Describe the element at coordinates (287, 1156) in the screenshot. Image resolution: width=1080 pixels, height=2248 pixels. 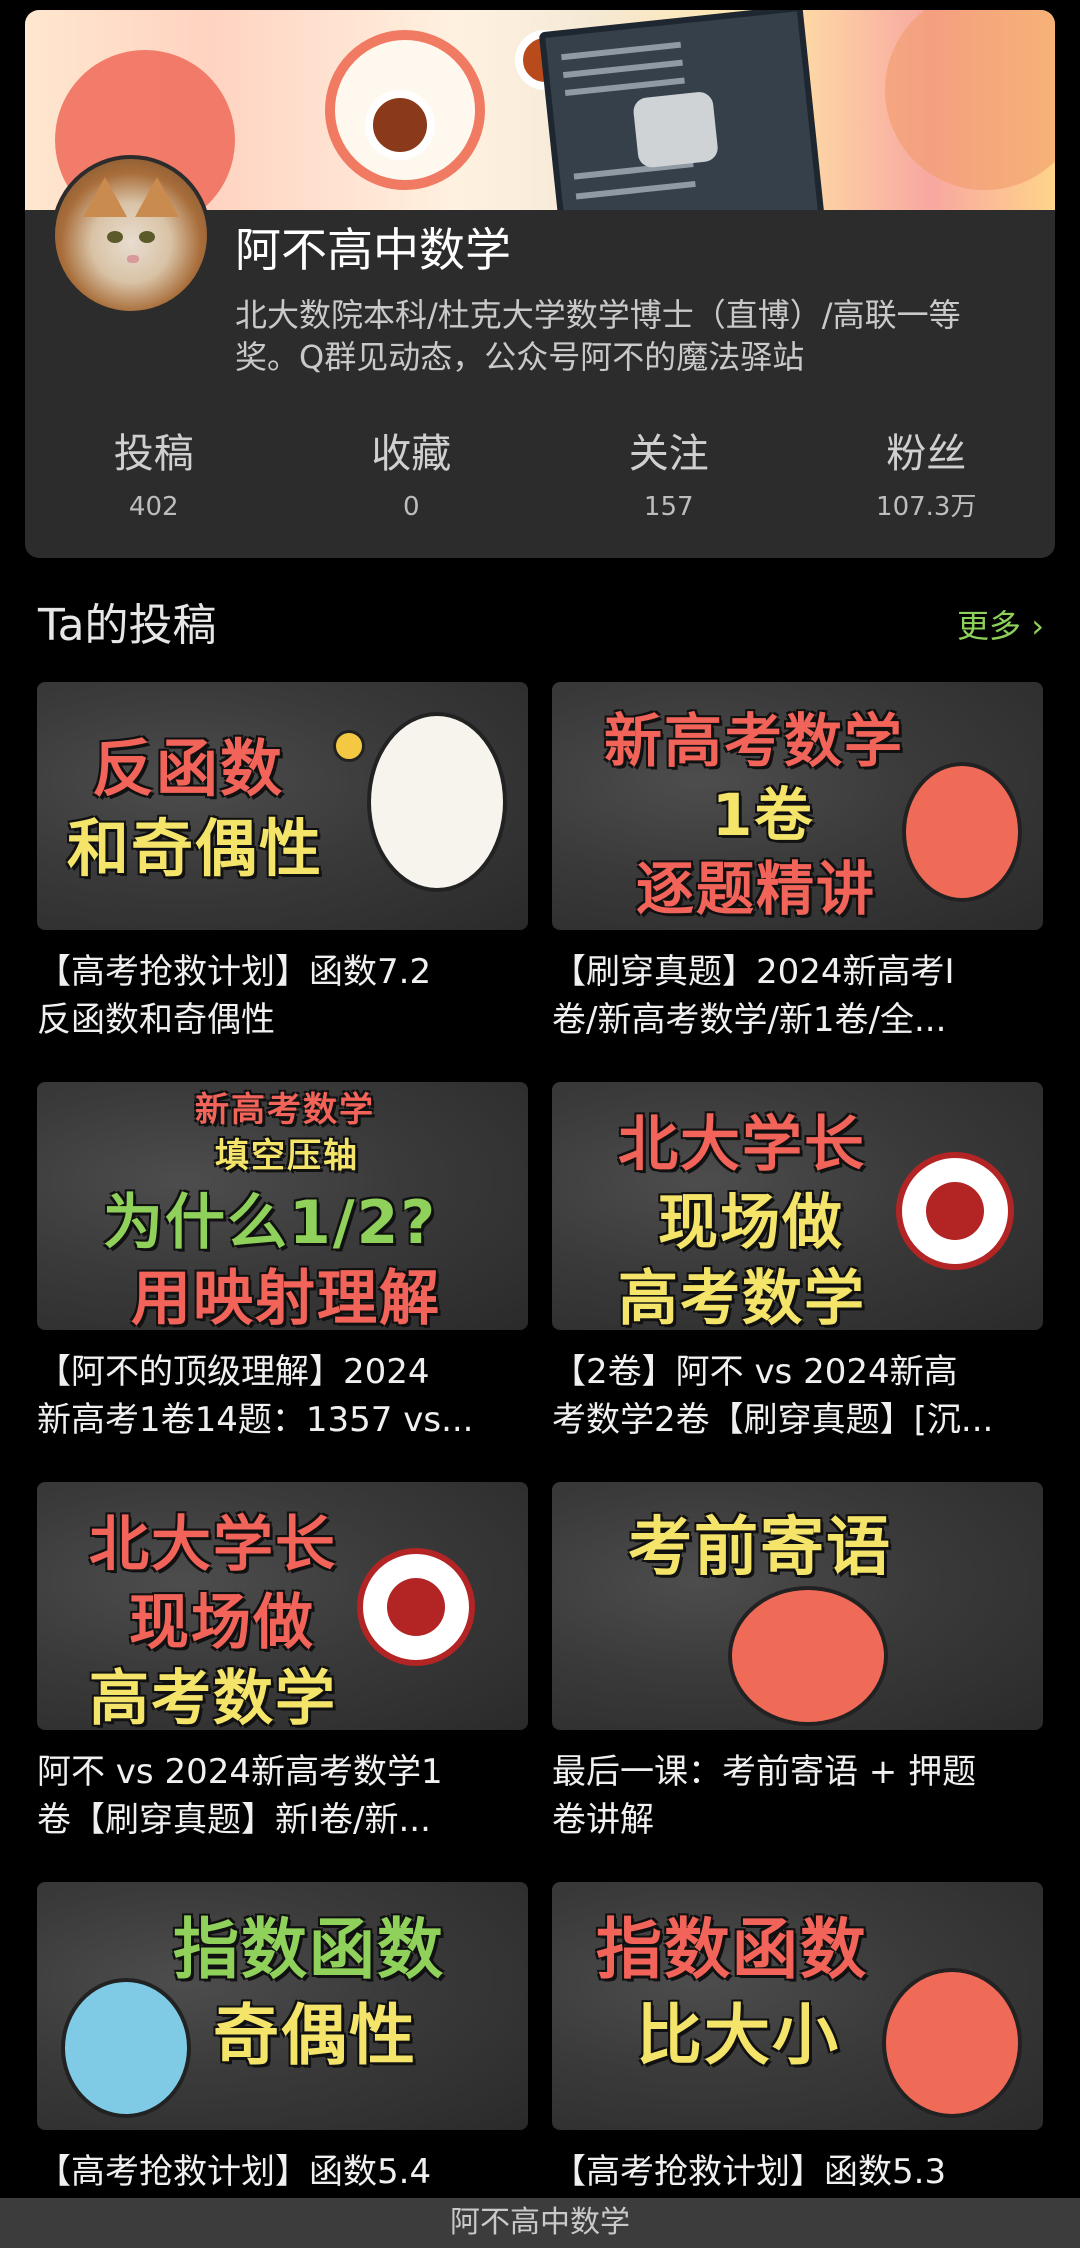
I see `thumb-text: 填空压轴` at that location.